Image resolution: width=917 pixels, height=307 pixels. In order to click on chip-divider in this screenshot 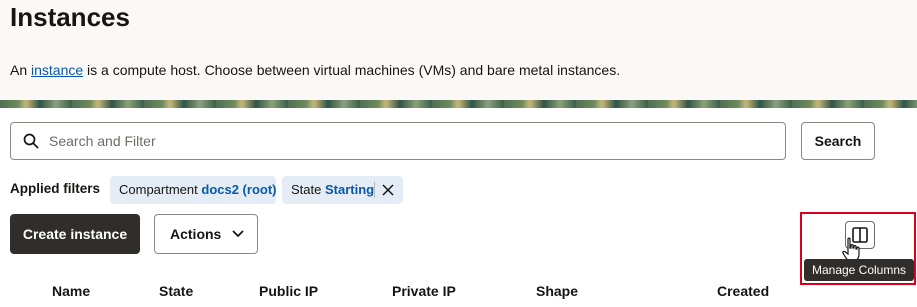, I will do `click(374, 190)`.